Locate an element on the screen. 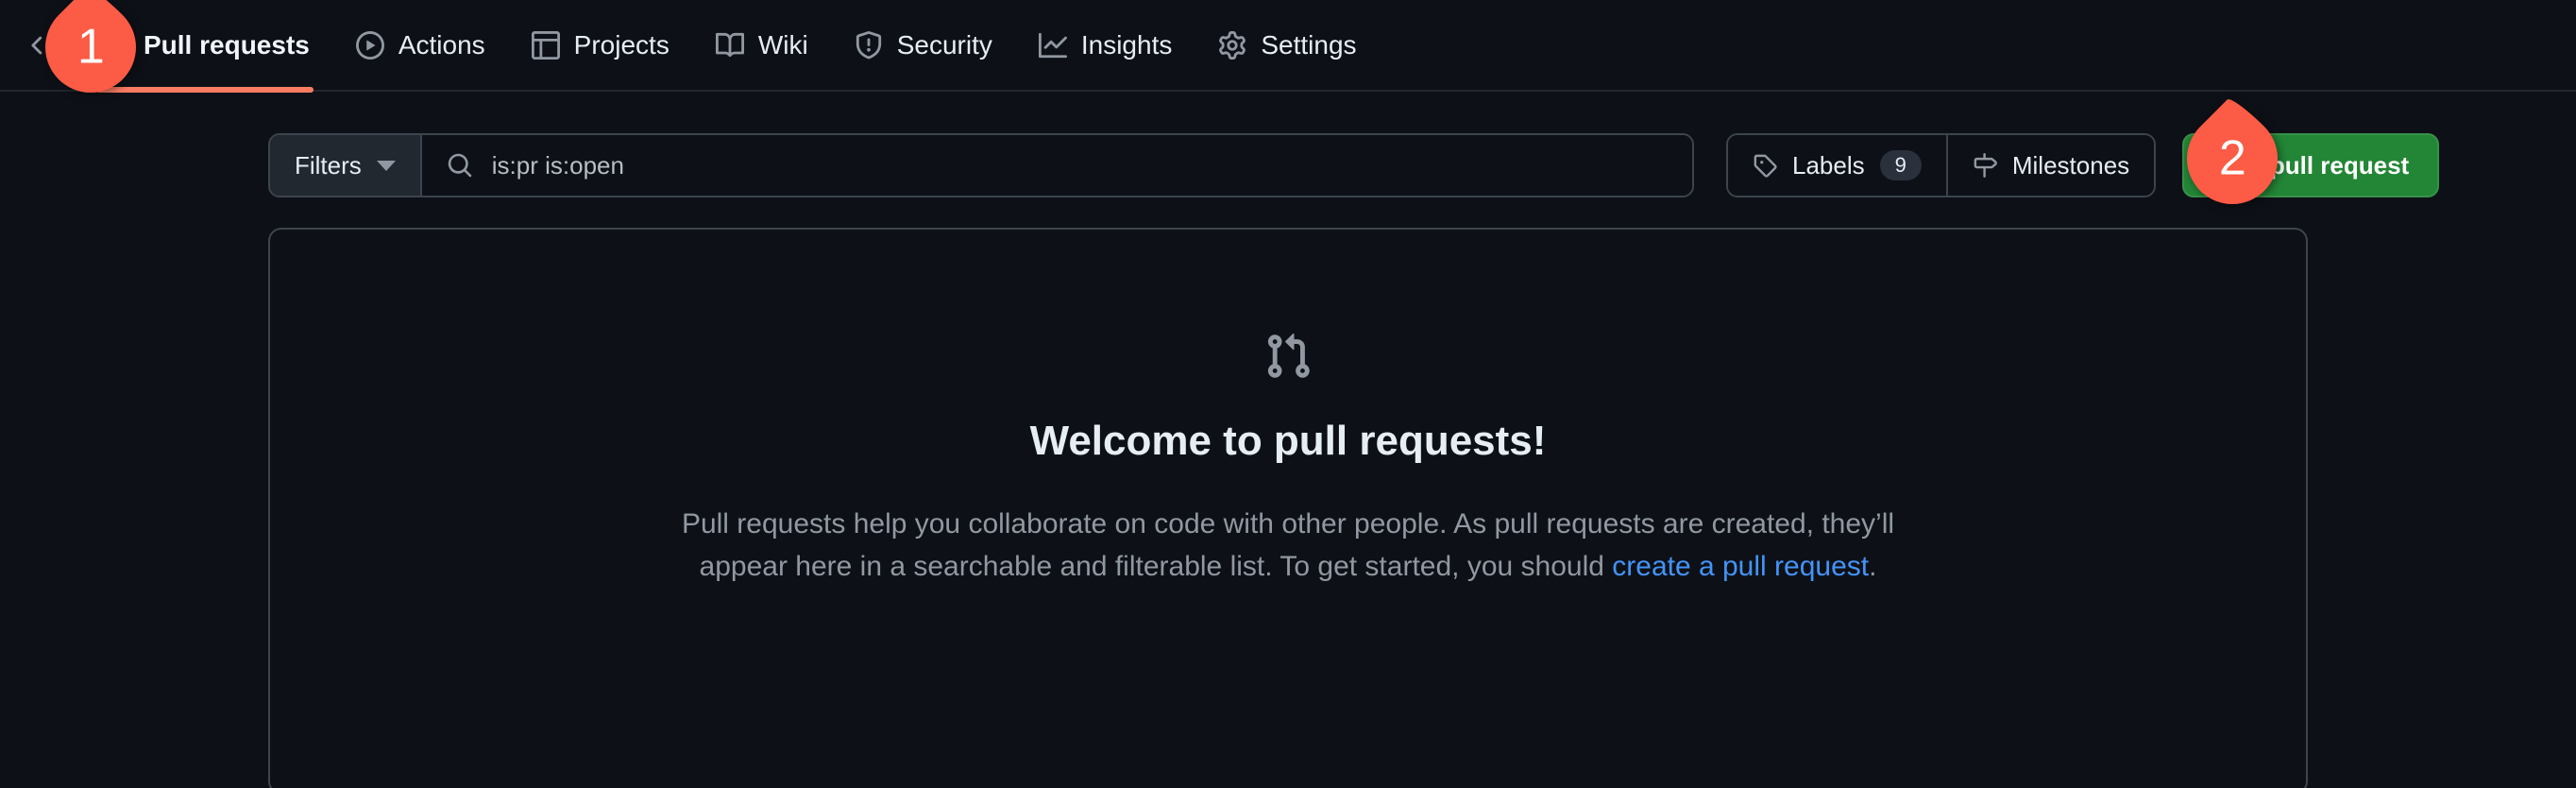  toolbar-right-actions: Labels 9 Milestones New pull request is located at coordinates (2083, 165).